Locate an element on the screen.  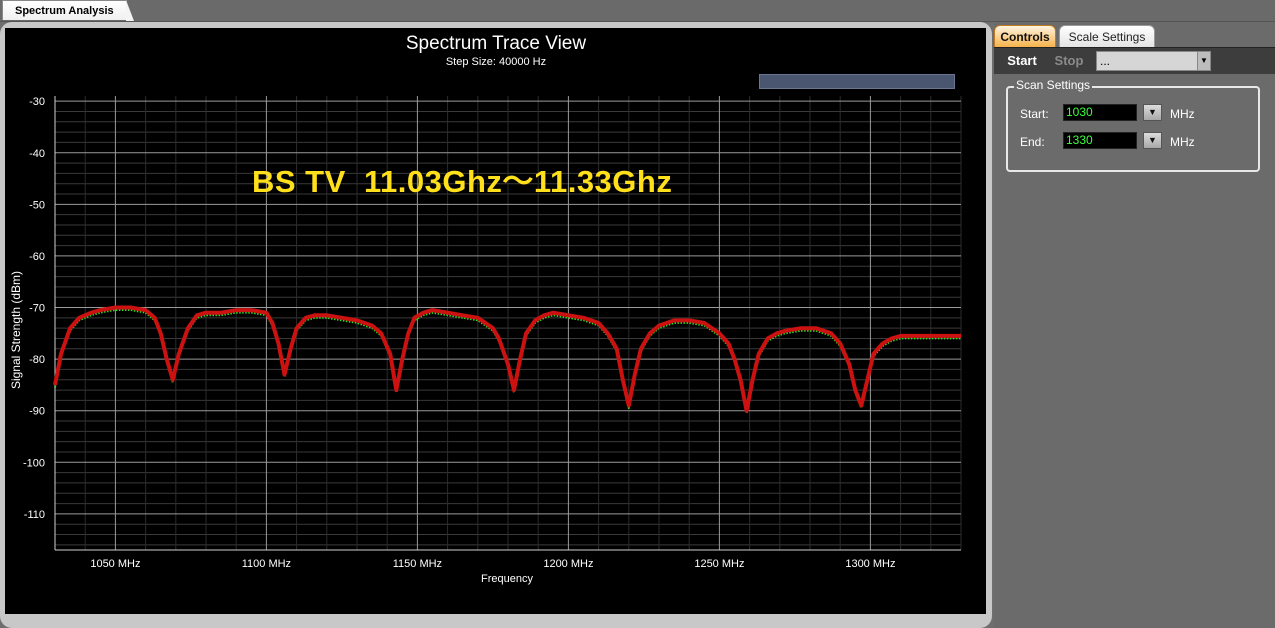
start-unit-label: MHz is located at coordinates (1182, 114).